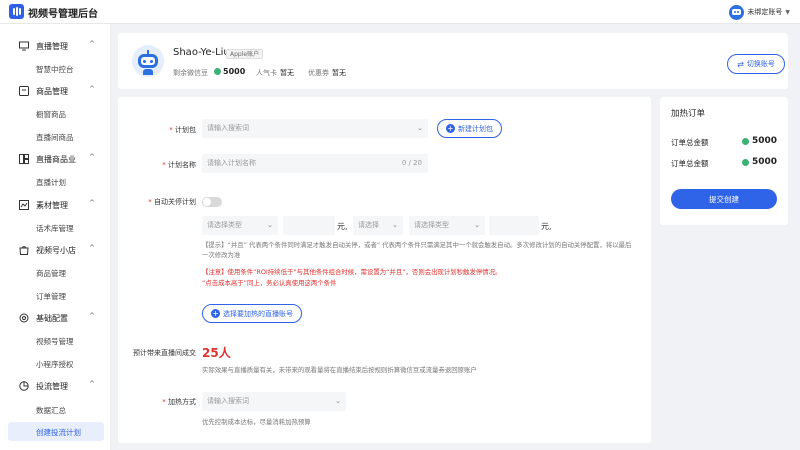 Image resolution: width=800 pixels, height=450 pixels. What do you see at coordinates (179, 165) in the screenshot?
I see `plan-name-label: * 计划名称` at bounding box center [179, 165].